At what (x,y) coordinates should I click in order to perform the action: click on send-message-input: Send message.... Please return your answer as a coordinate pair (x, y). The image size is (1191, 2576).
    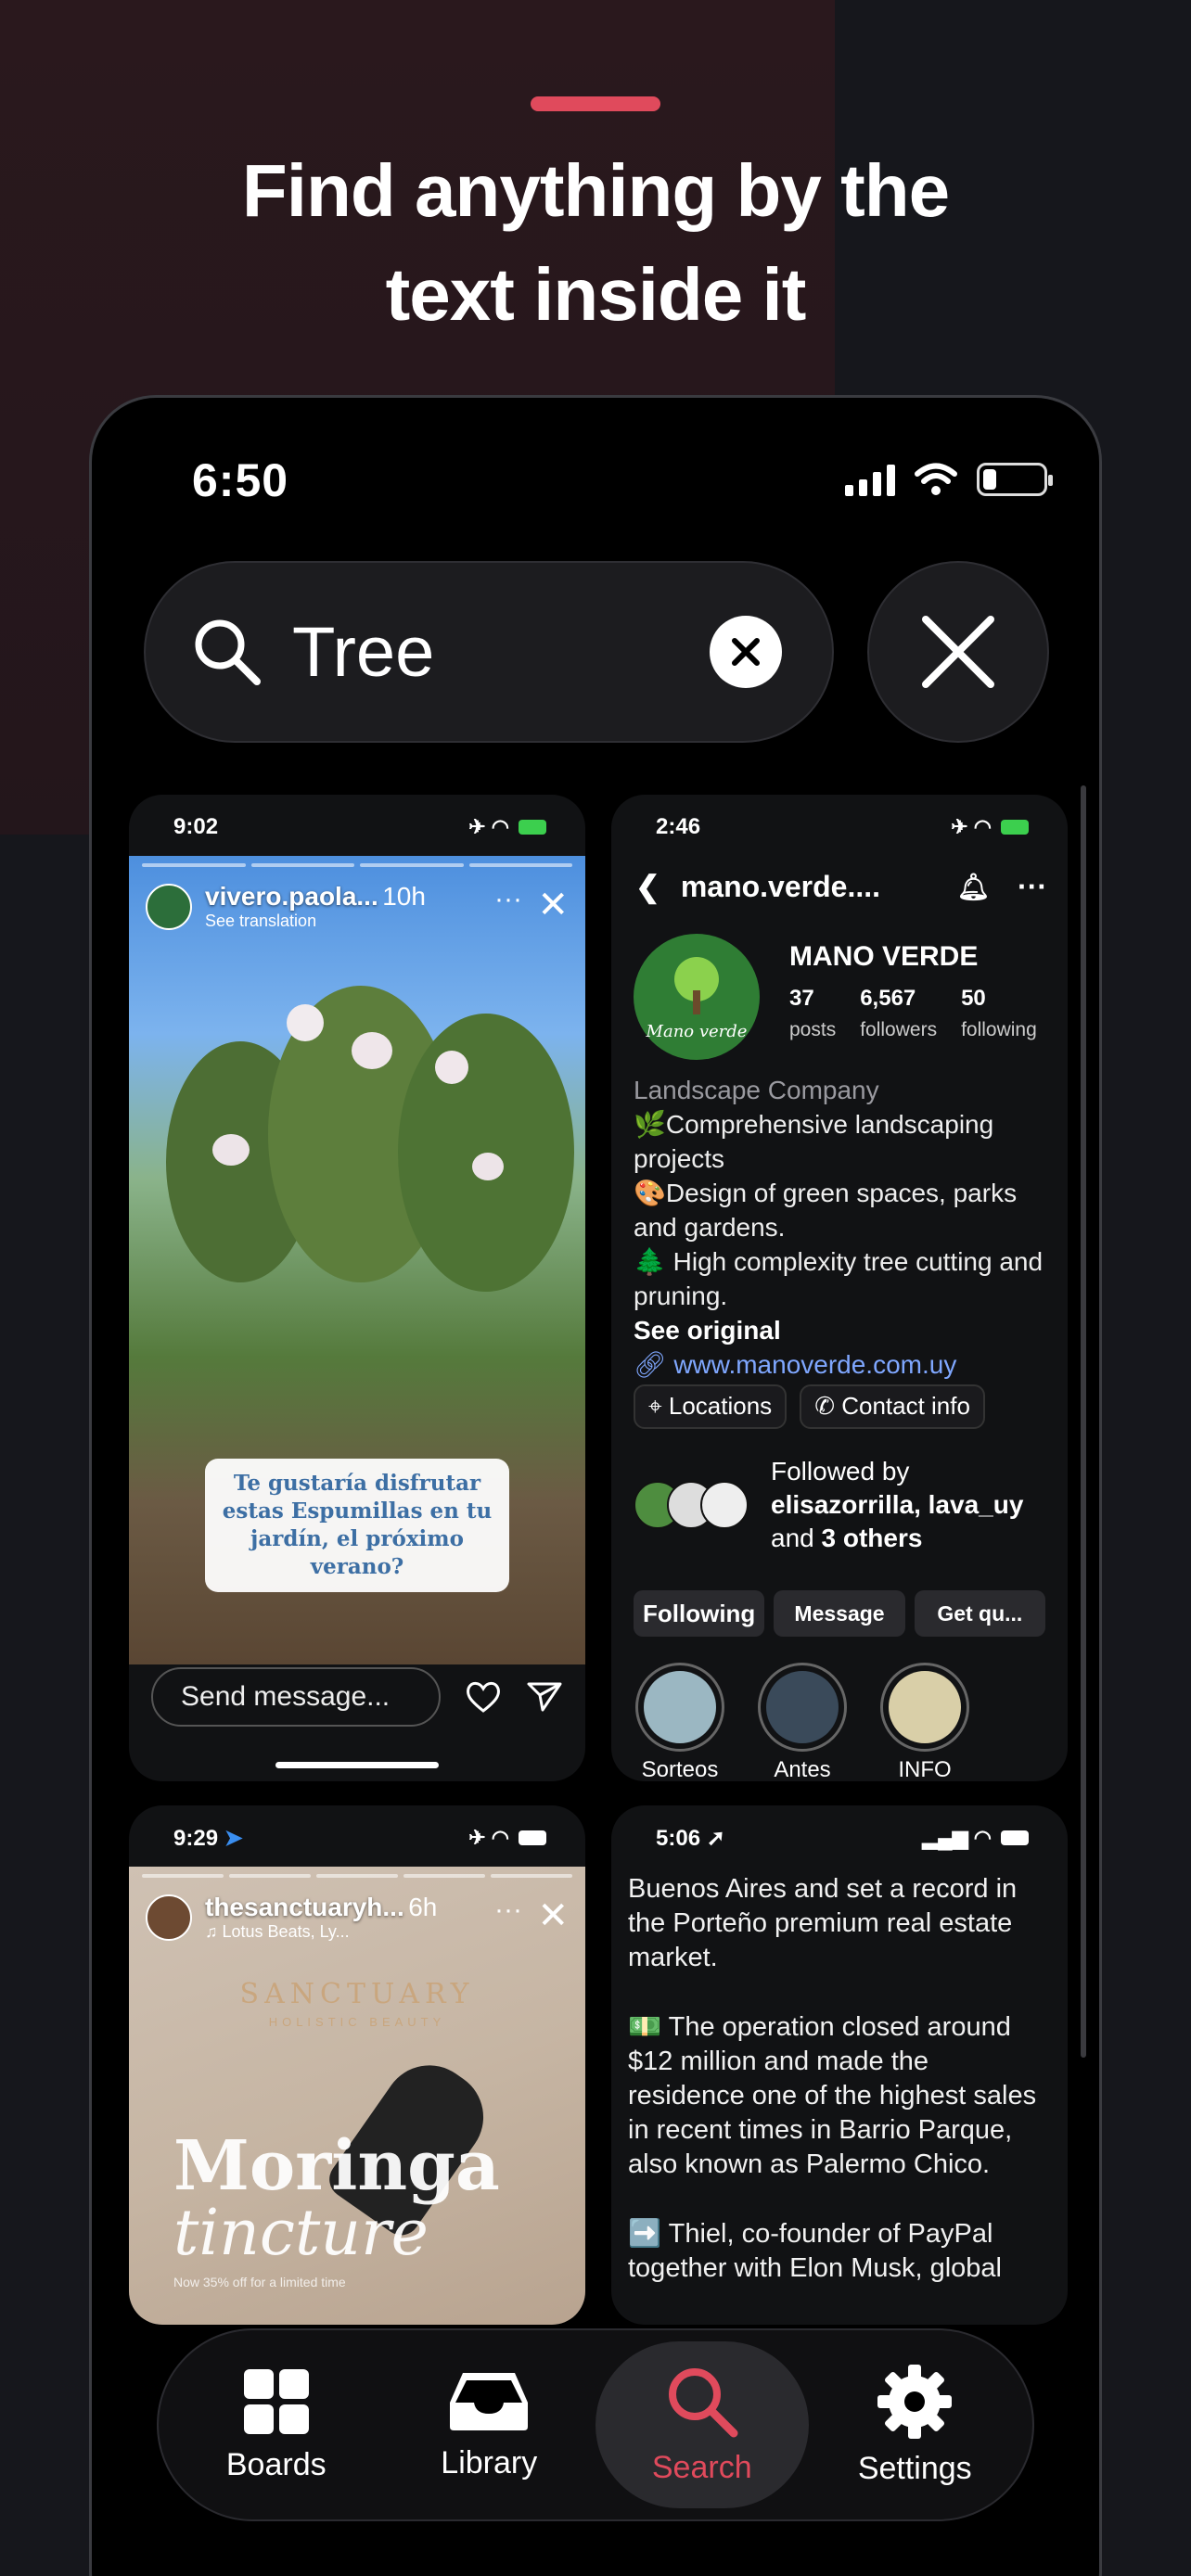
    Looking at the image, I should click on (296, 1697).